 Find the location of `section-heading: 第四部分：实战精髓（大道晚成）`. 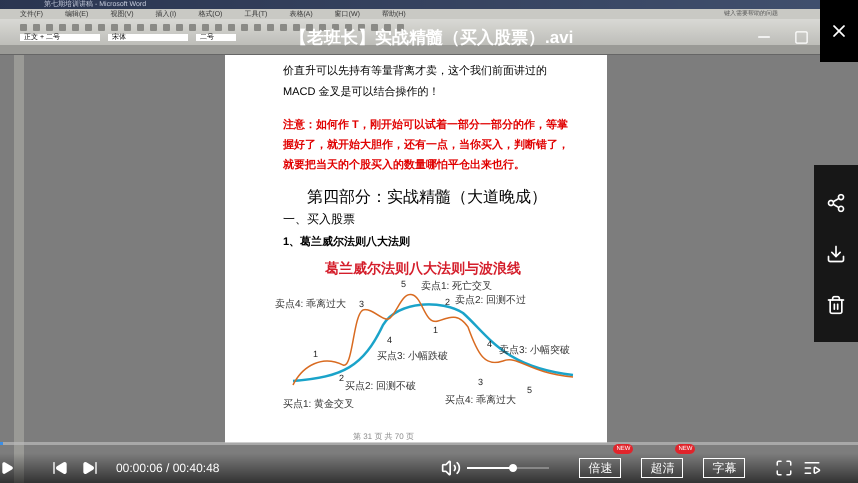

section-heading: 第四部分：实战精髓（大道晚成） is located at coordinates (427, 198).